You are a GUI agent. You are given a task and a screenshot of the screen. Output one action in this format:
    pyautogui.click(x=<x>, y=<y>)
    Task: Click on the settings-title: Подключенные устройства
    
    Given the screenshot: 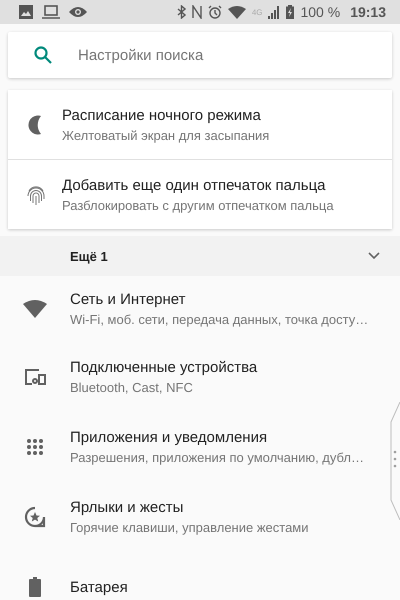 What is the action you would take?
    pyautogui.click(x=164, y=367)
    